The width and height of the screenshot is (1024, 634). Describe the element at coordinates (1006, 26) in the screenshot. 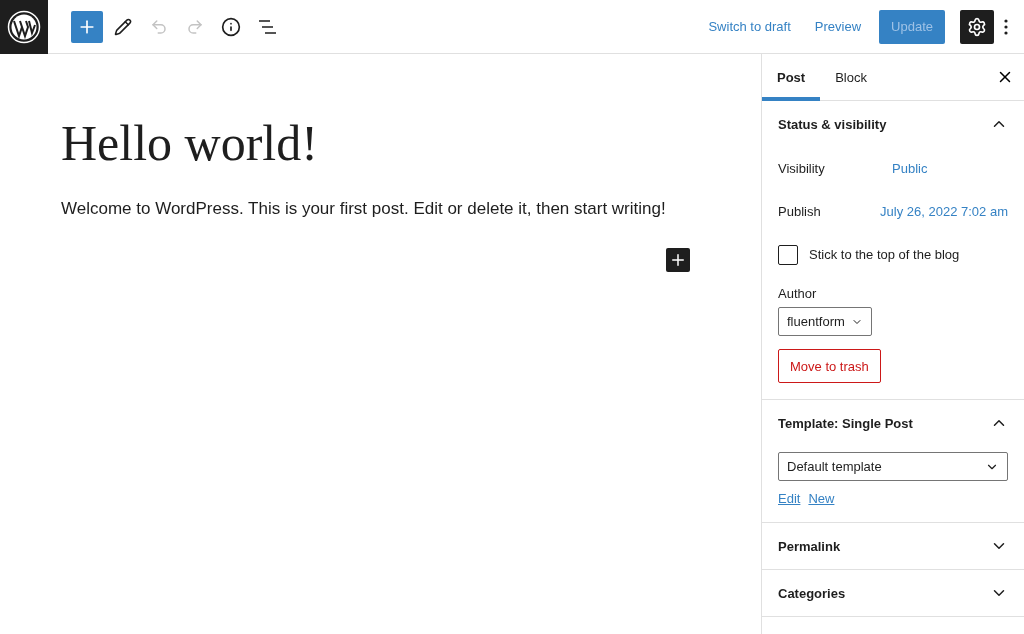

I see `more-icon` at that location.